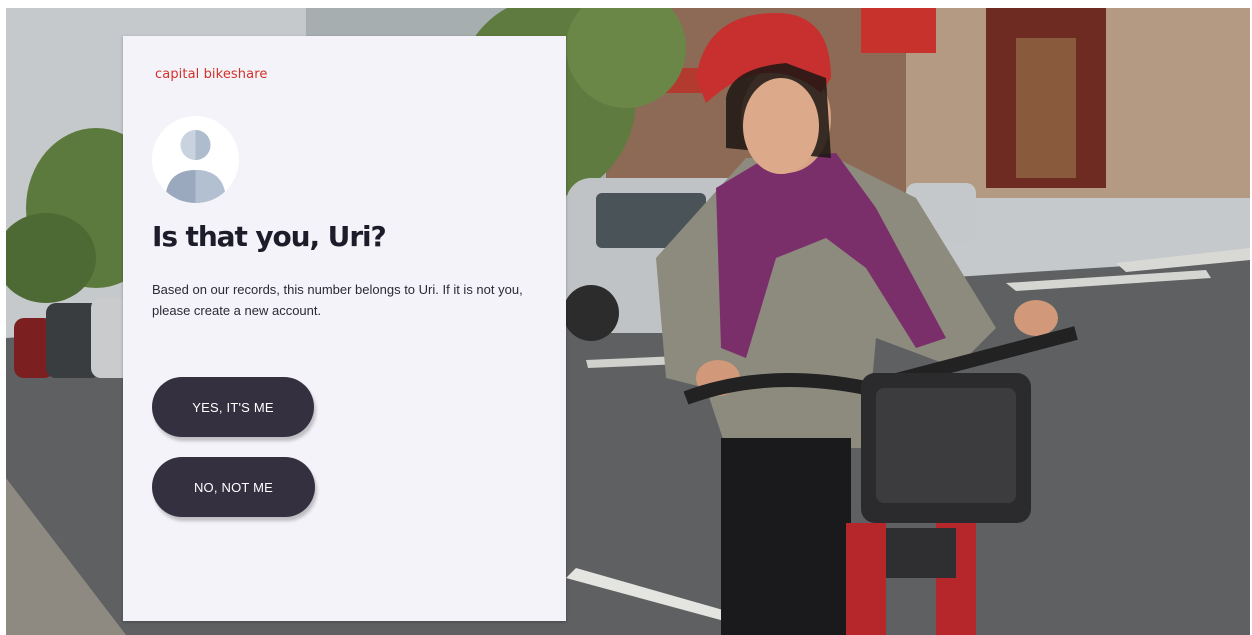 This screenshot has height=635, width=1252. Describe the element at coordinates (269, 236) in the screenshot. I see `page-title: Is that you, Uri?` at that location.